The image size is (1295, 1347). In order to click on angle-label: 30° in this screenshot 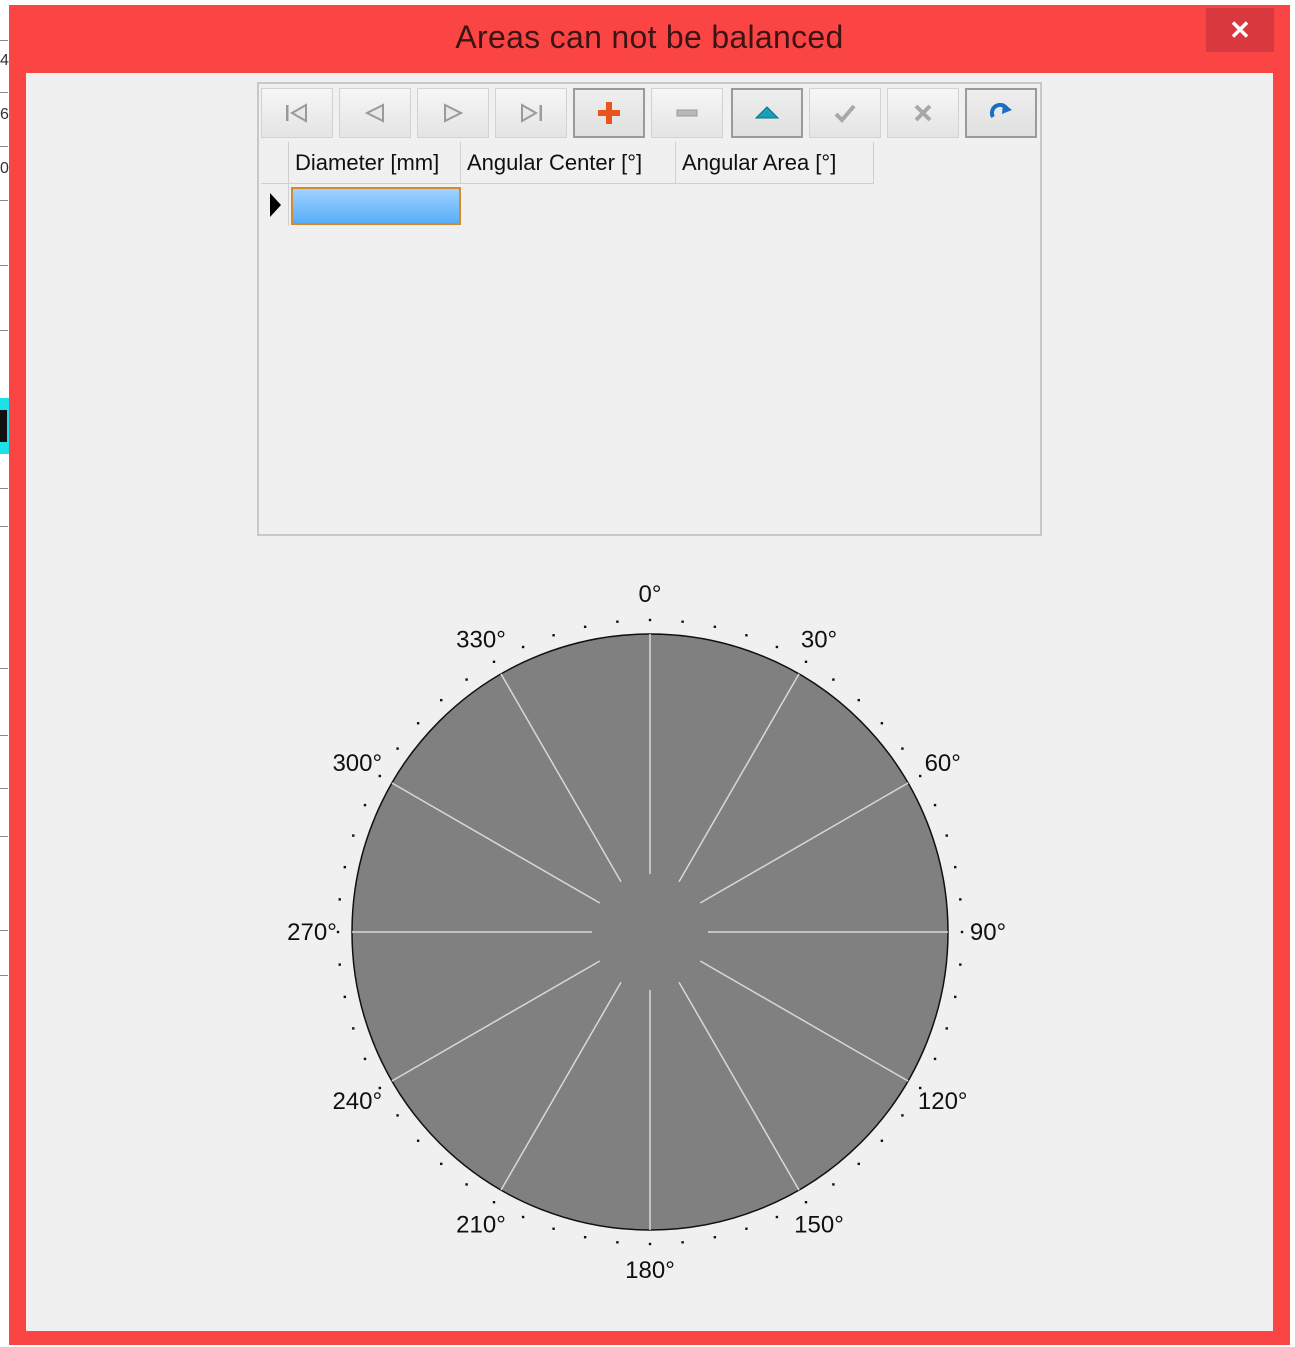, I will do `click(819, 639)`.